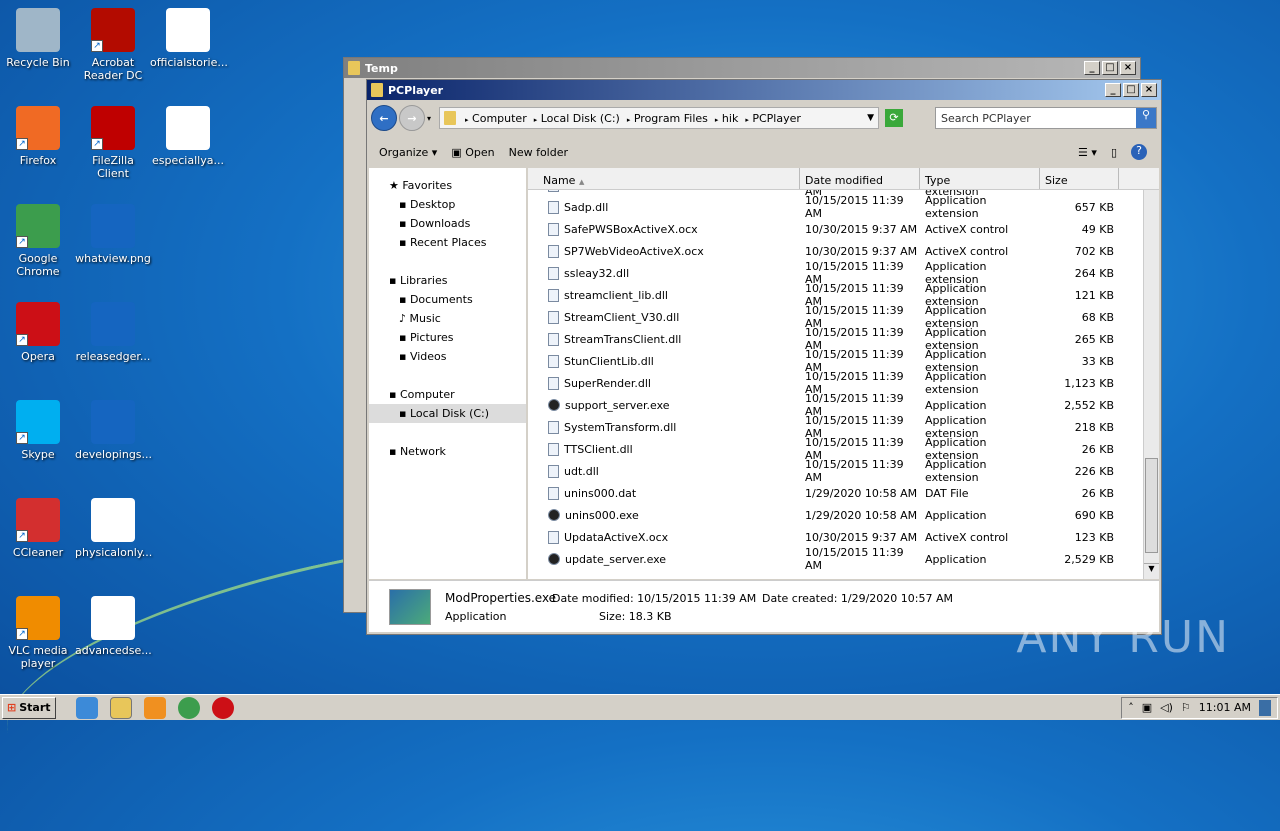  Describe the element at coordinates (764, 90) in the screenshot. I see `title-bar: PCPlayer _ □ ×` at that location.